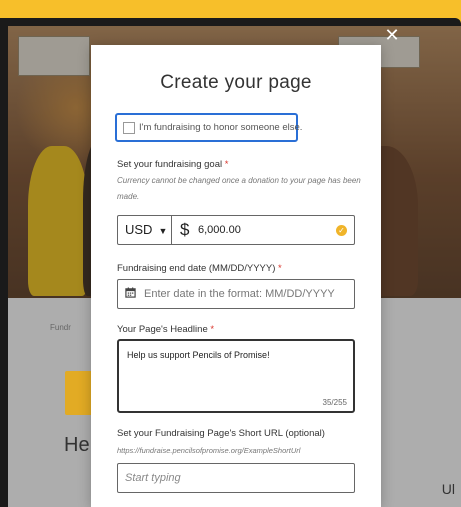  I want to click on honor-checkbox-label: I'm fundraising to honor someone else., so click(221, 127).